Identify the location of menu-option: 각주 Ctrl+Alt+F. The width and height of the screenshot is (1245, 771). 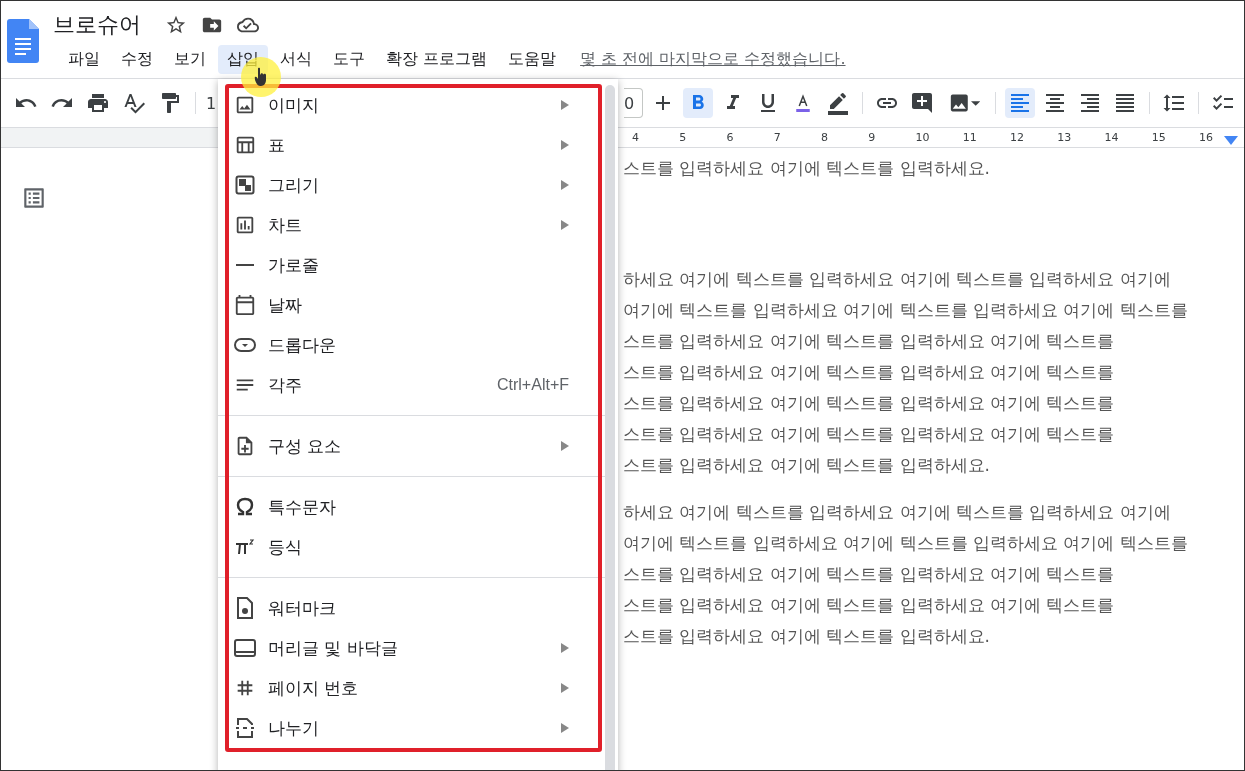
(411, 385).